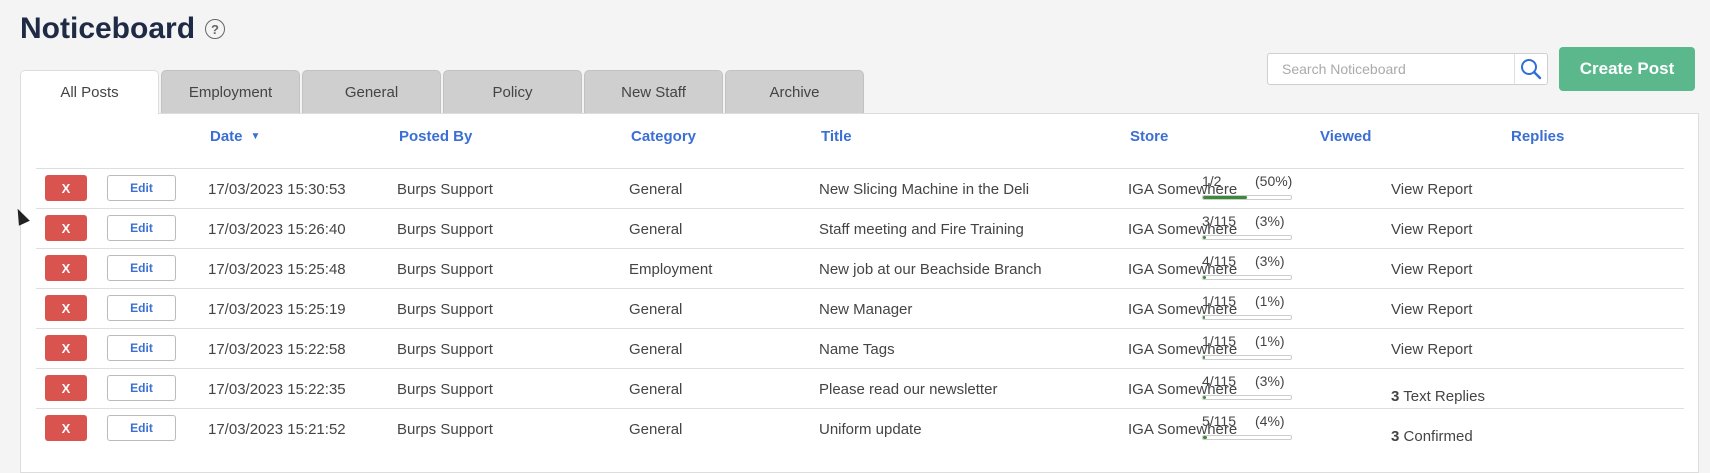  I want to click on col-title-header: Title, so click(836, 136).